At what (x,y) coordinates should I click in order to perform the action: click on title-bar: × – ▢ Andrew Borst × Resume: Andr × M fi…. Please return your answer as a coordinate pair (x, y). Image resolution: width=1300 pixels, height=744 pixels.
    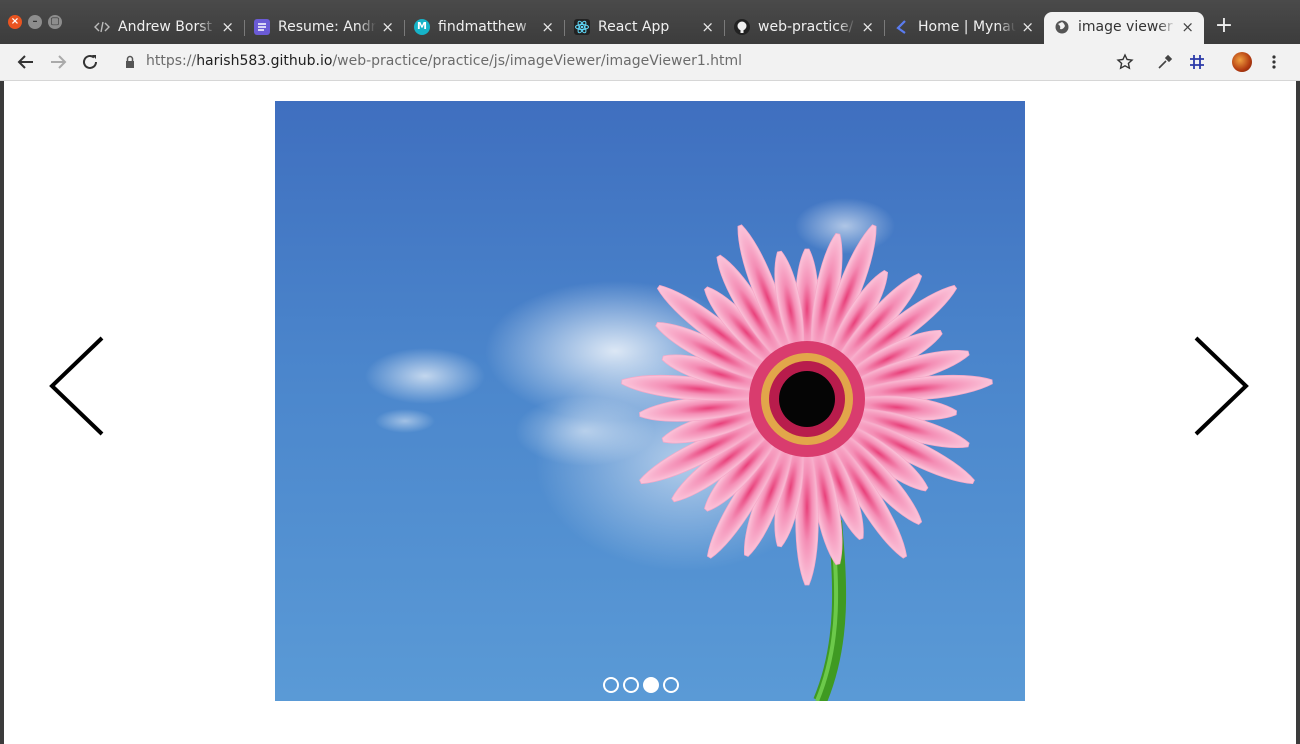
    Looking at the image, I should click on (650, 22).